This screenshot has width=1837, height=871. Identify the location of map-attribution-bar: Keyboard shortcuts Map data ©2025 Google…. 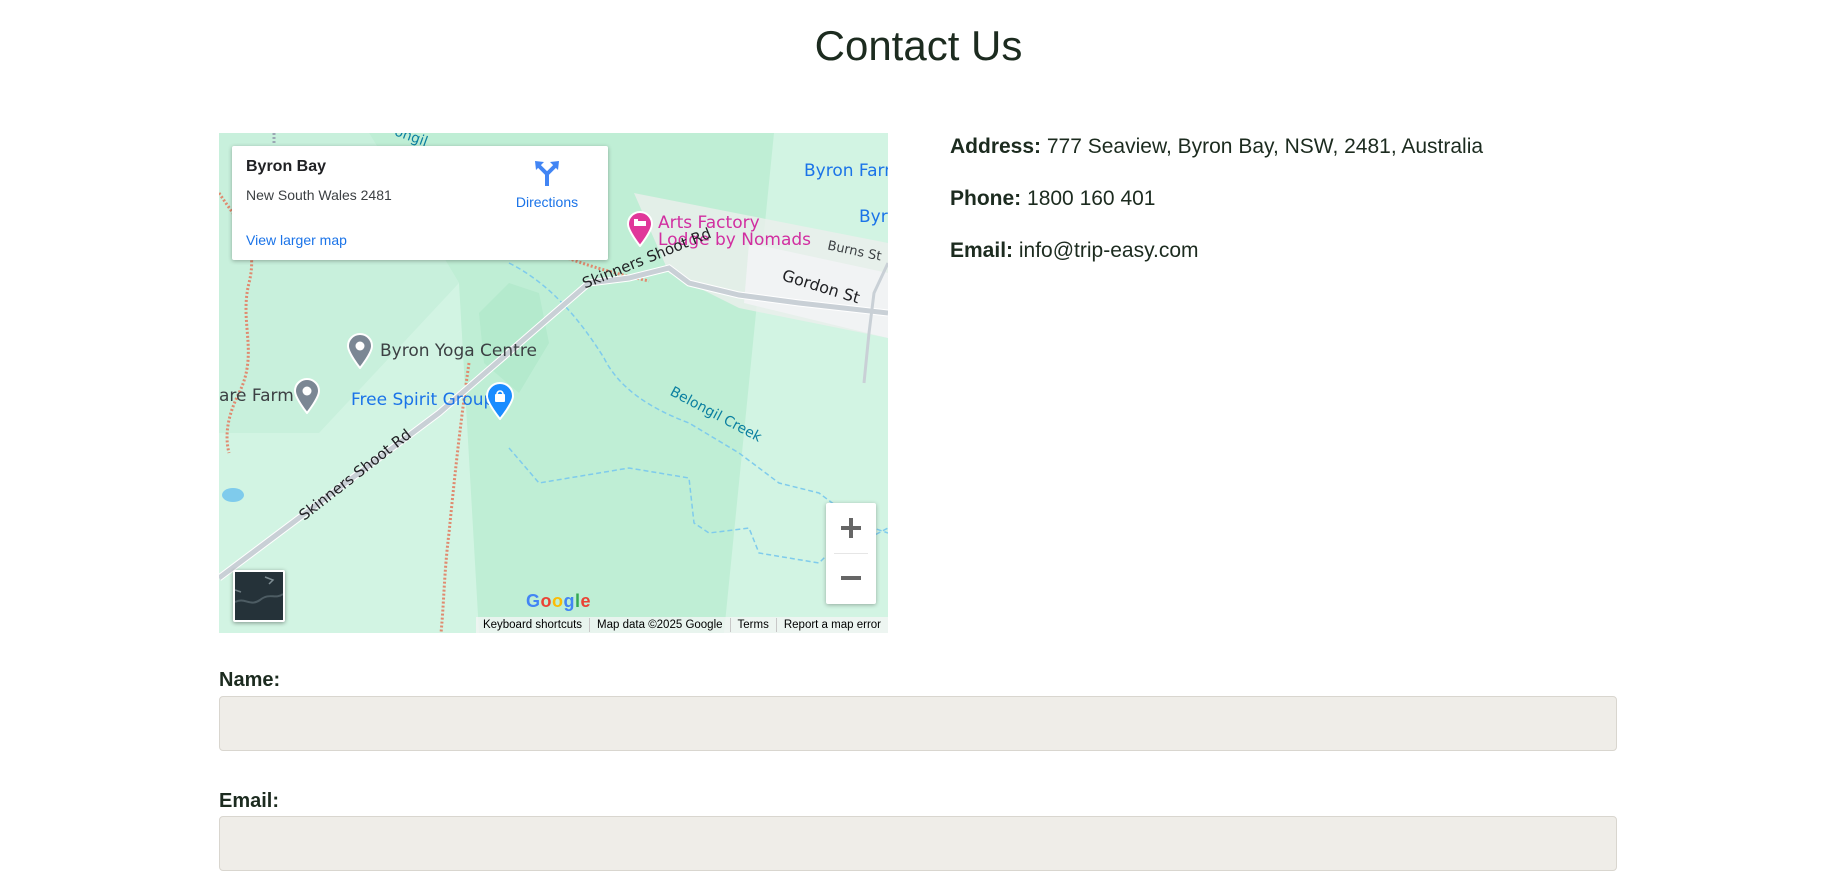
(681, 625).